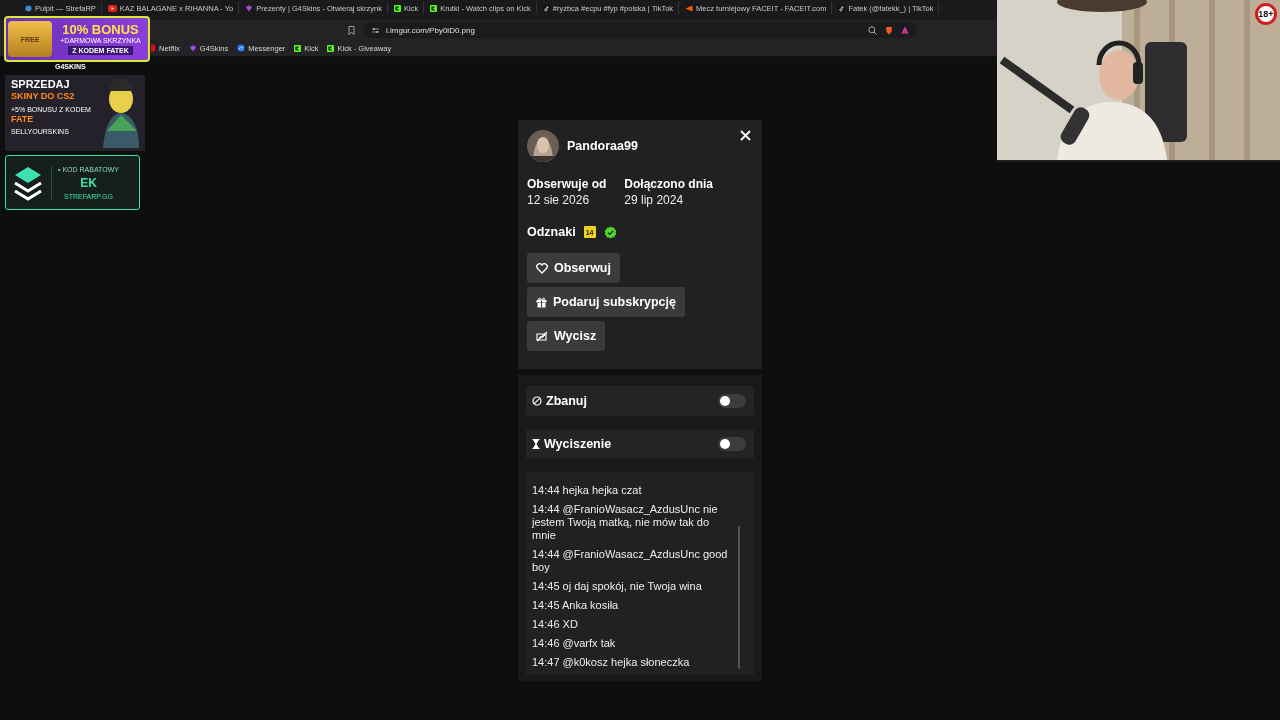  I want to click on triangle-icon, so click(905, 30).